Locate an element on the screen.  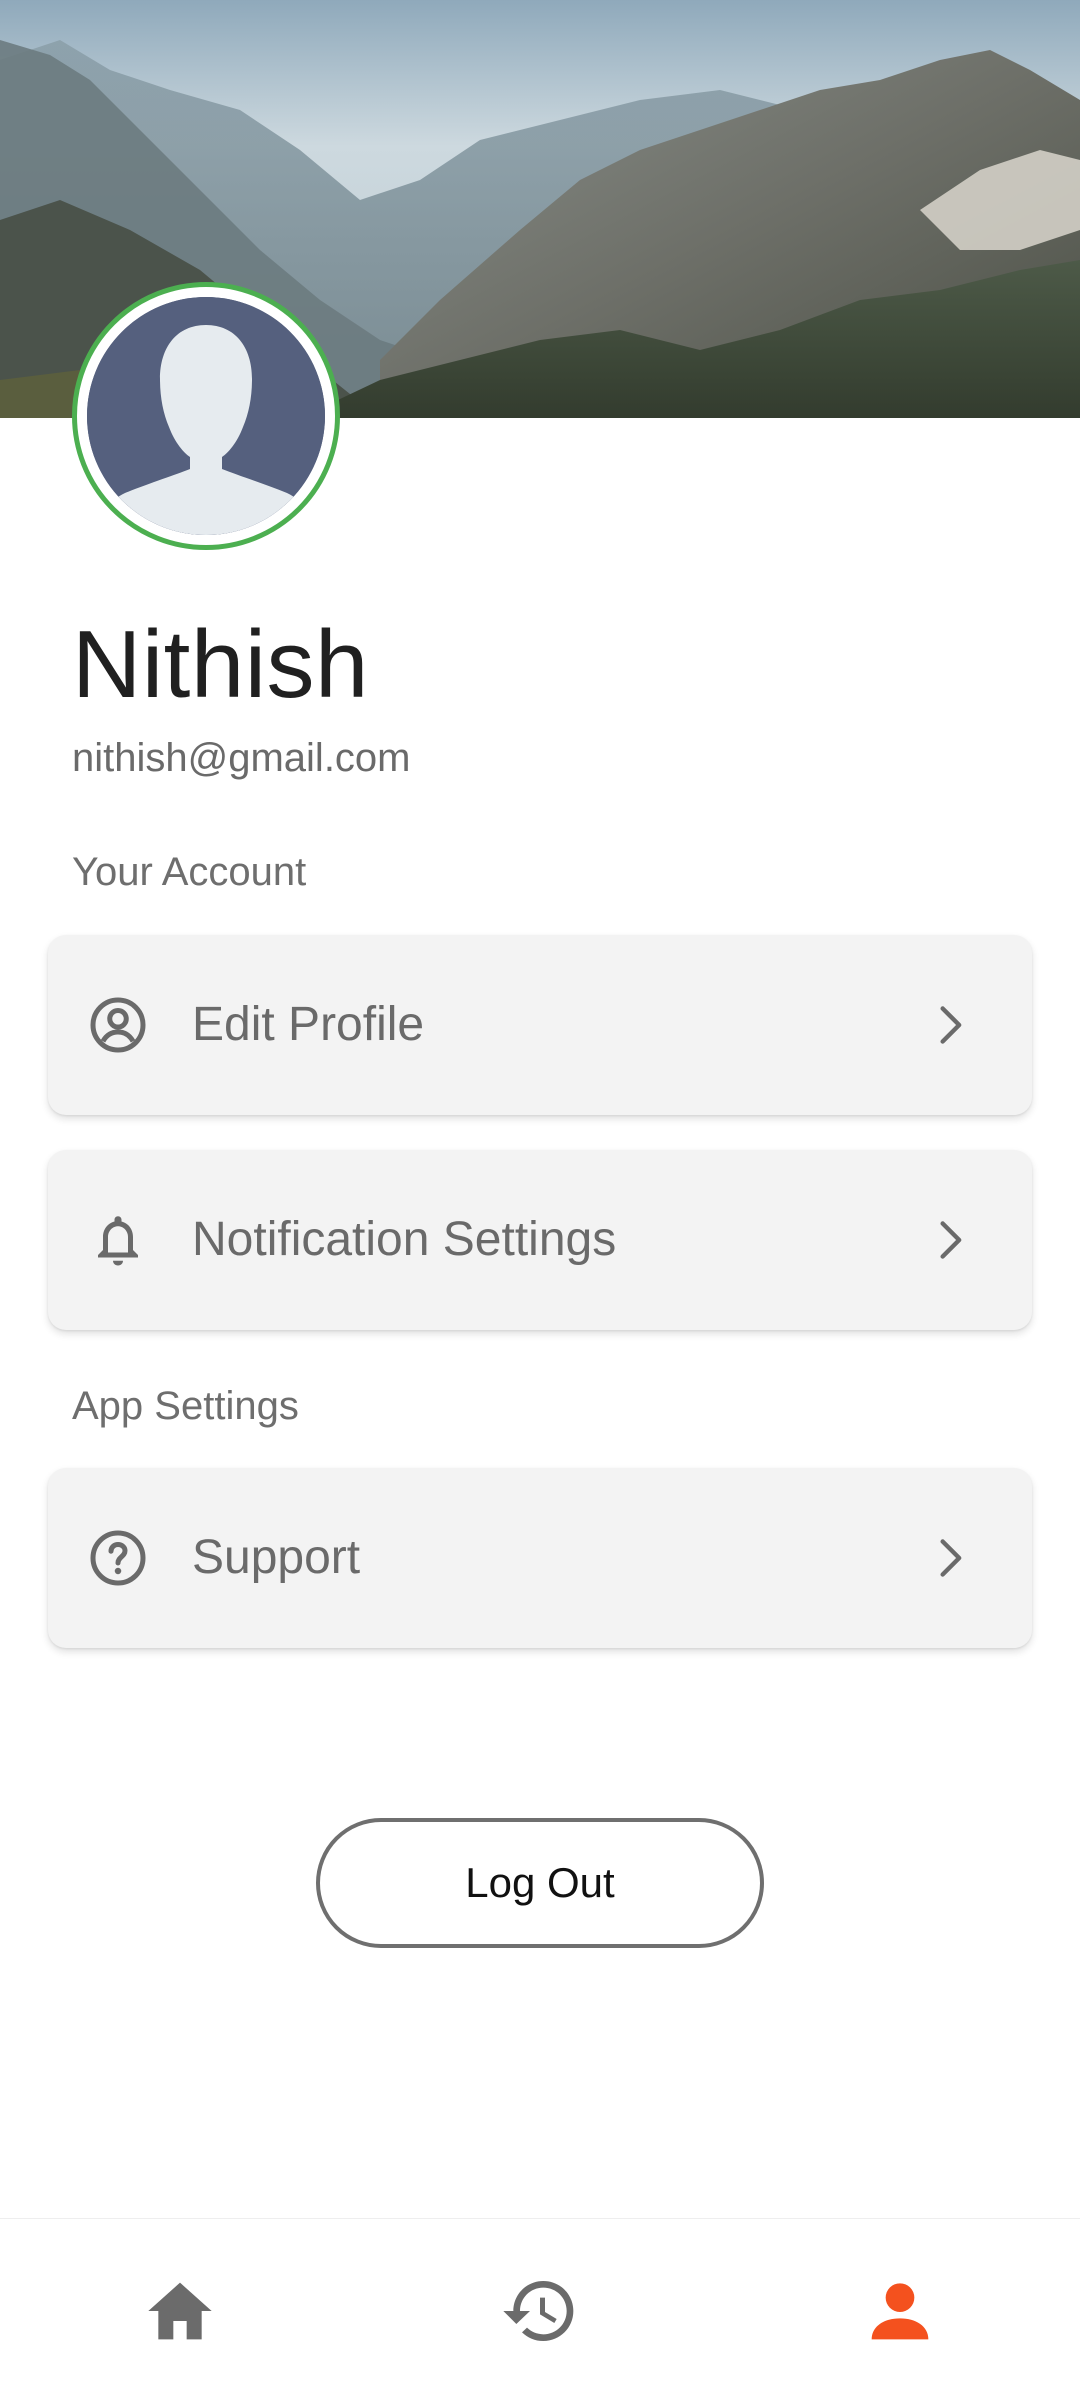
section-title-app-settings: App Settings is located at coordinates (185, 1406).